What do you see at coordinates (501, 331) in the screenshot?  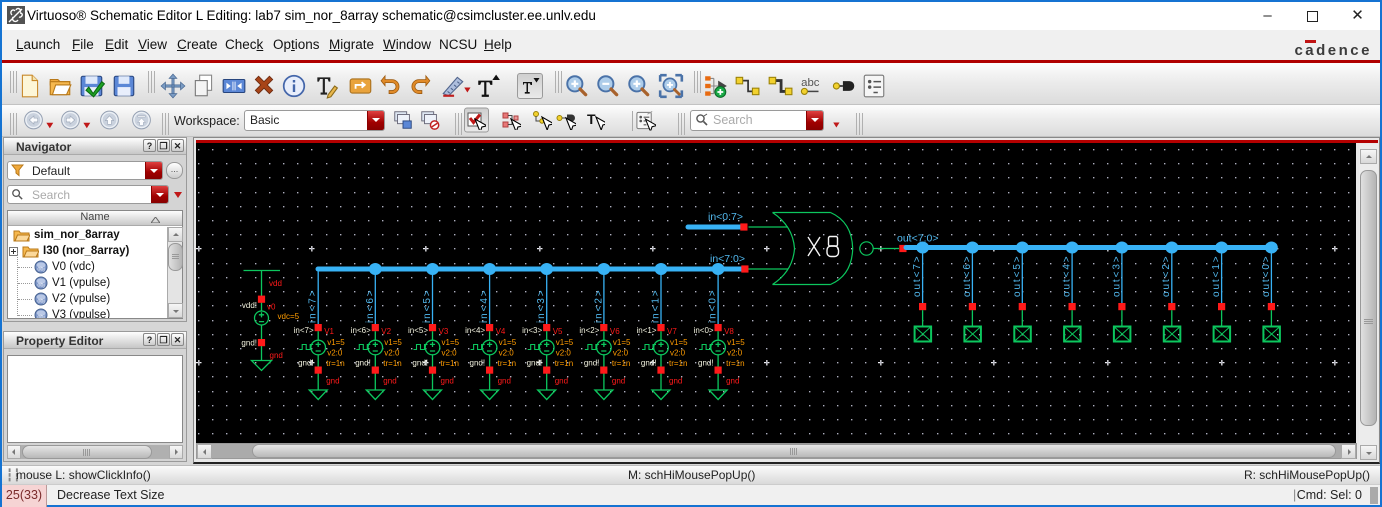 I see `svg-text: V4` at bounding box center [501, 331].